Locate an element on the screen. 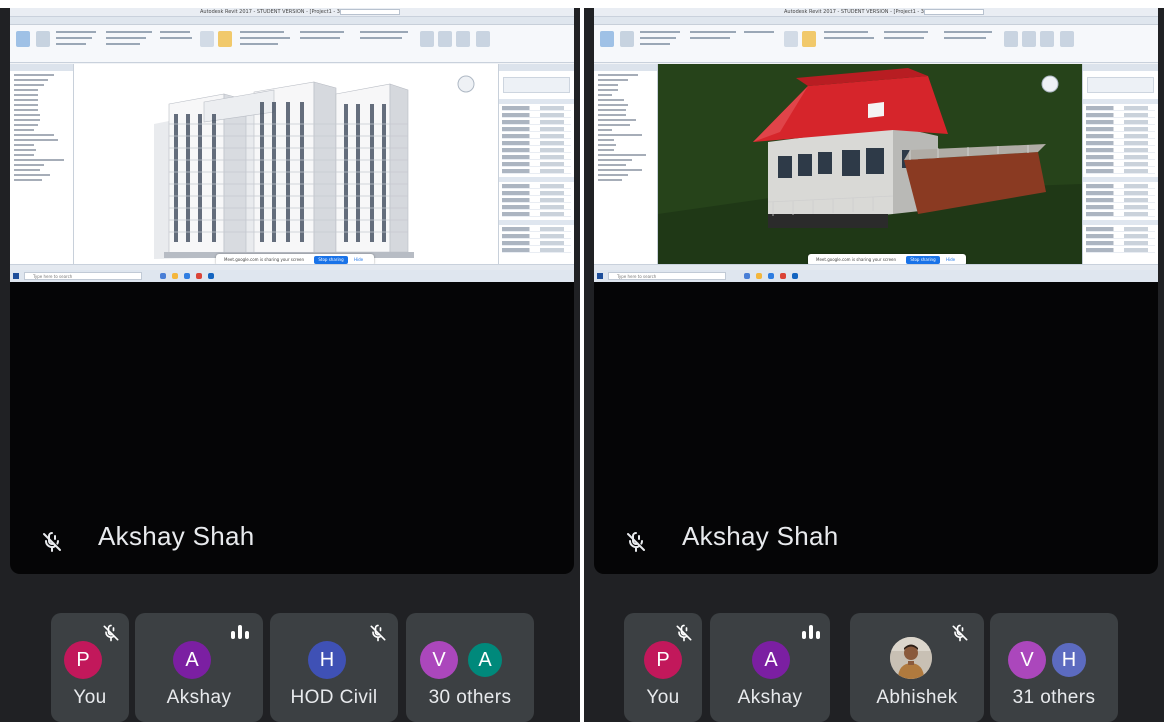 This screenshot has height=722, width=1164. participant-name: Abhishek is located at coordinates (917, 697).